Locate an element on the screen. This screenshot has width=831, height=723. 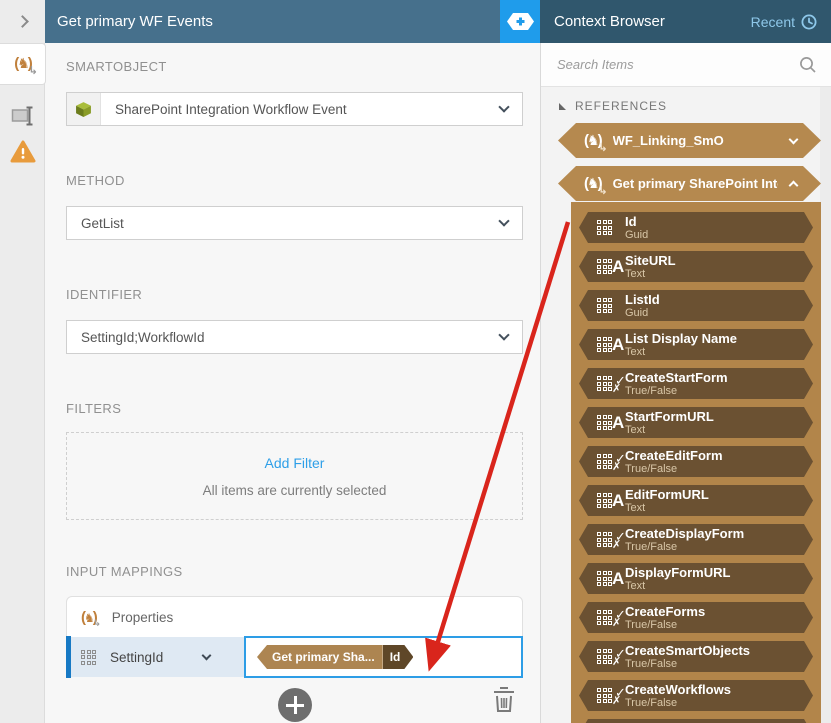
context-property-item: A ✓✗ ListId Guid is located at coordinates (696, 305).